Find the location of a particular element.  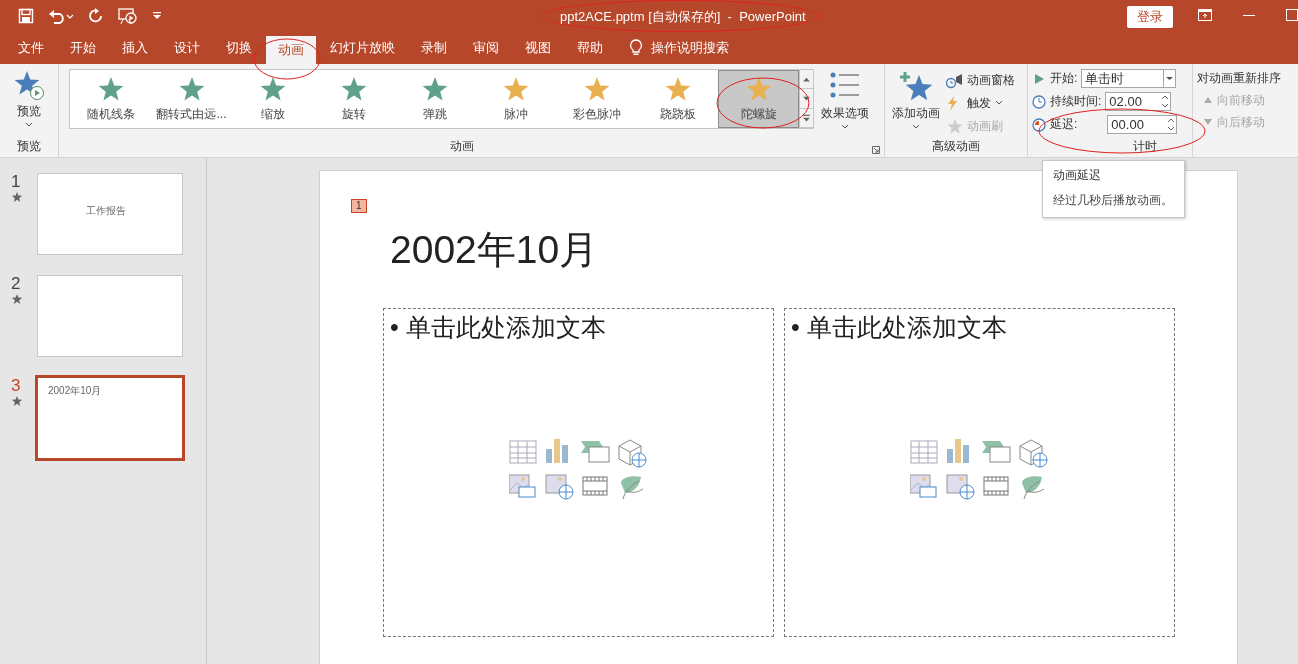

group-label: 预览 is located at coordinates (29, 146).